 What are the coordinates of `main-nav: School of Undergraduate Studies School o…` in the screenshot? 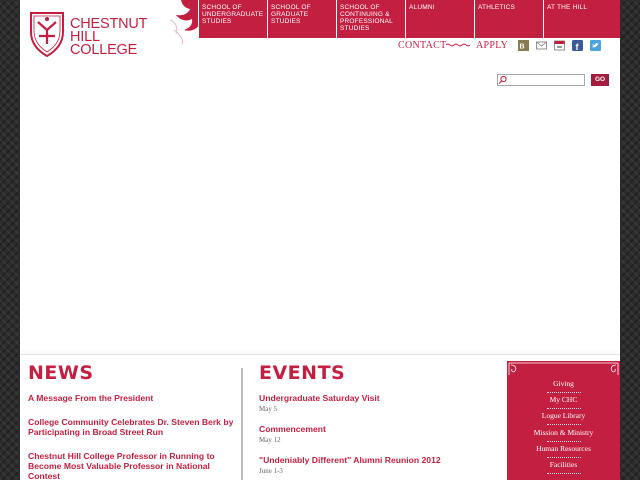 It's located at (409, 19).